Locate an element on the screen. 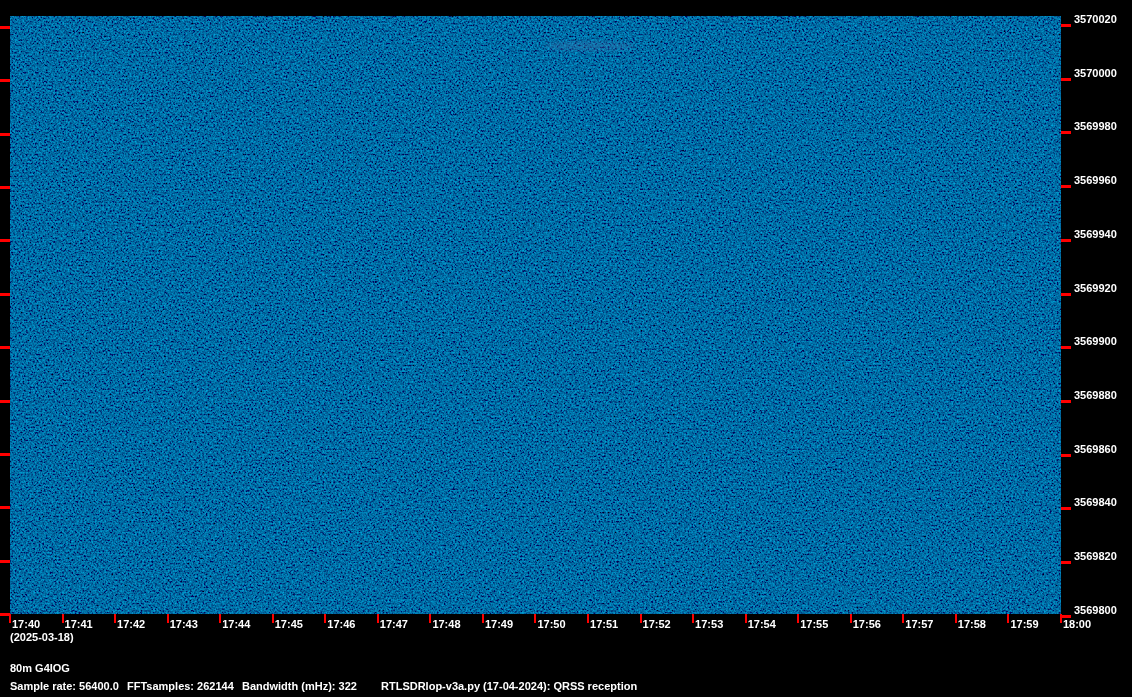 The height and width of the screenshot is (697, 1132). frequency-label: 3569800 is located at coordinates (1095, 609).